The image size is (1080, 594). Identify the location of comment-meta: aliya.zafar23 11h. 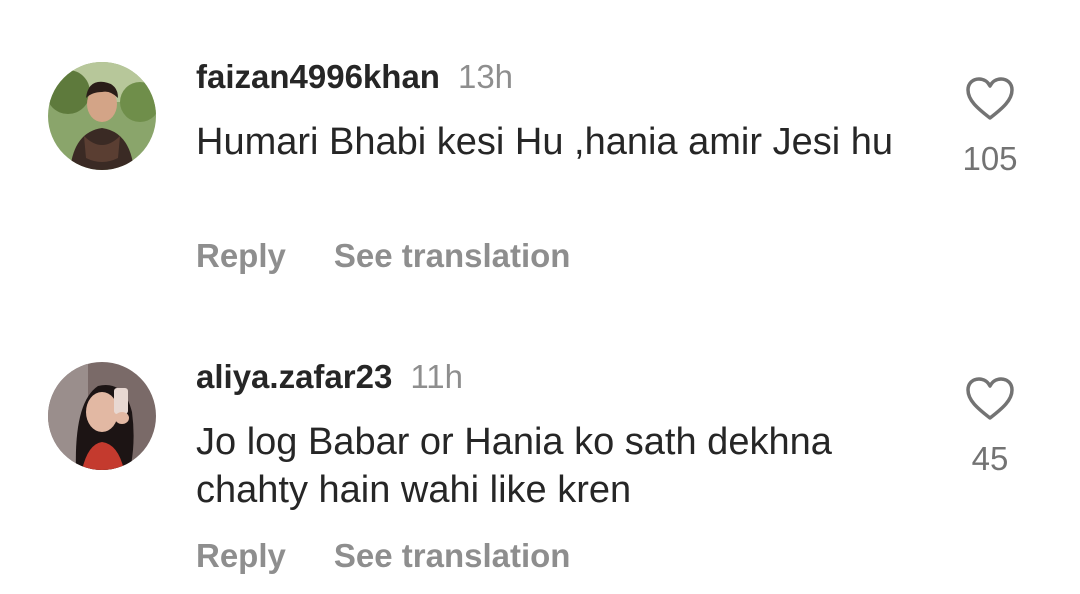
(329, 377).